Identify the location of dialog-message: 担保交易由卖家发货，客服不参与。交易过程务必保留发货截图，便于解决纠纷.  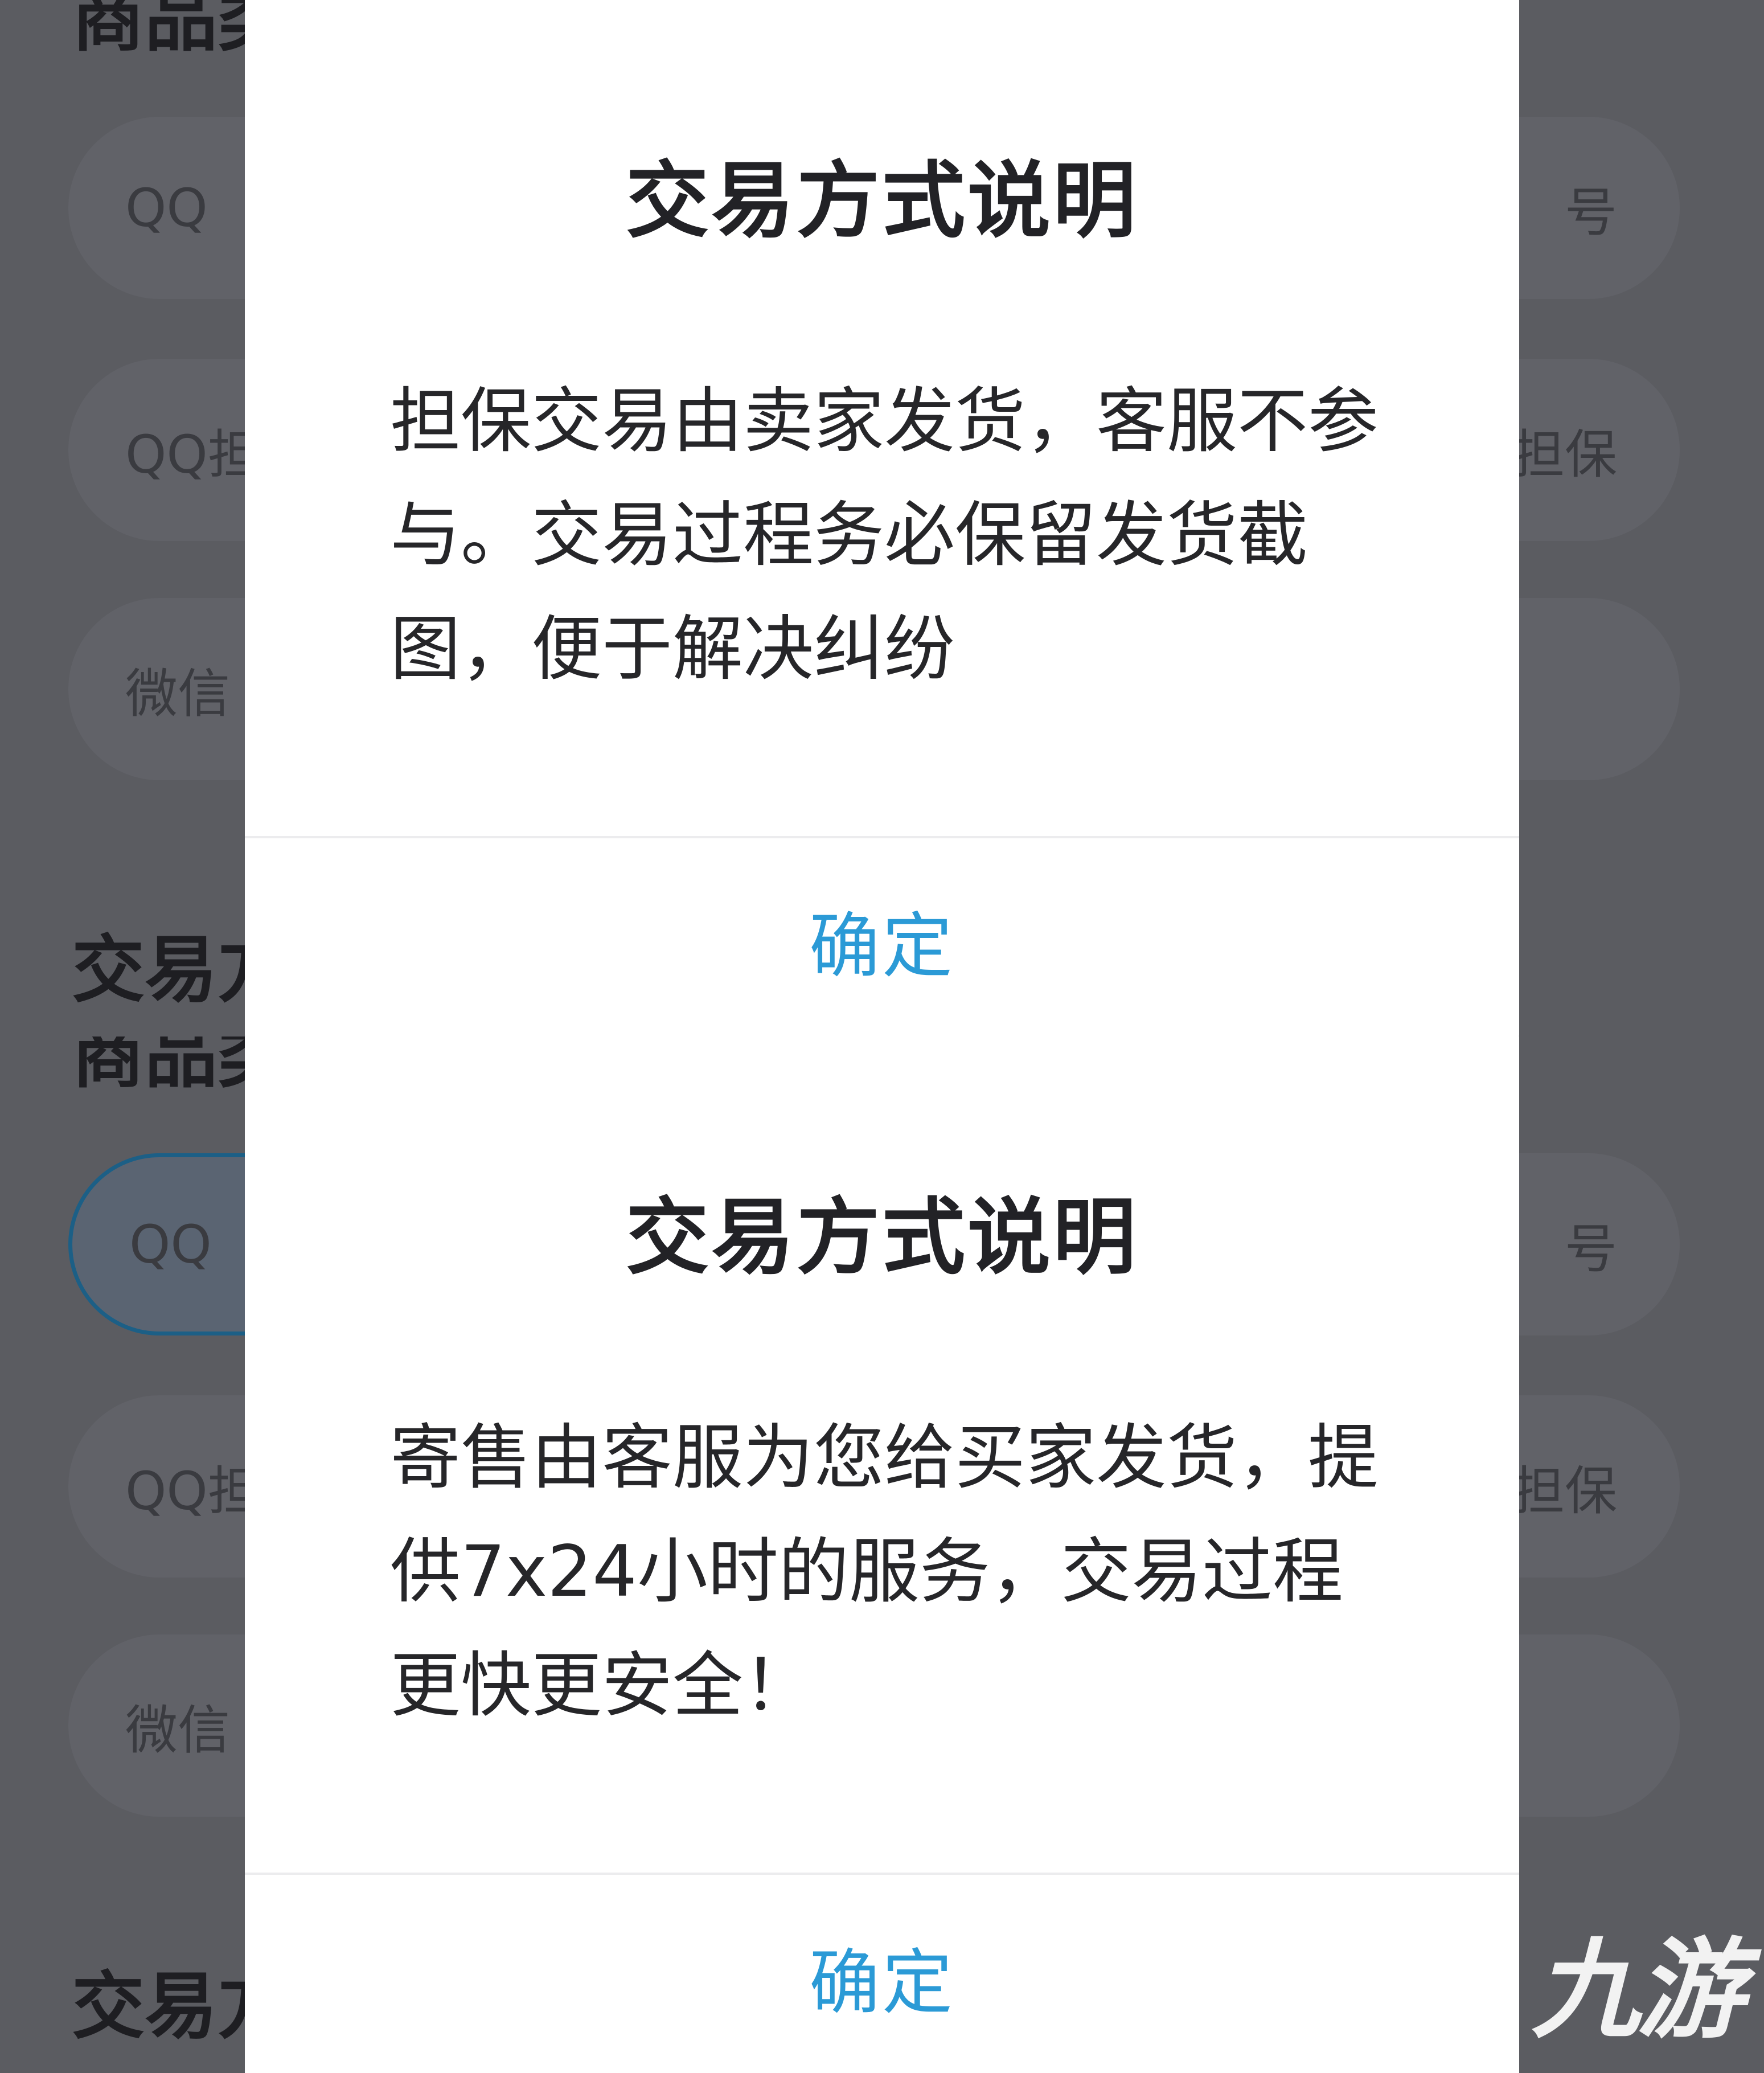
(884, 535).